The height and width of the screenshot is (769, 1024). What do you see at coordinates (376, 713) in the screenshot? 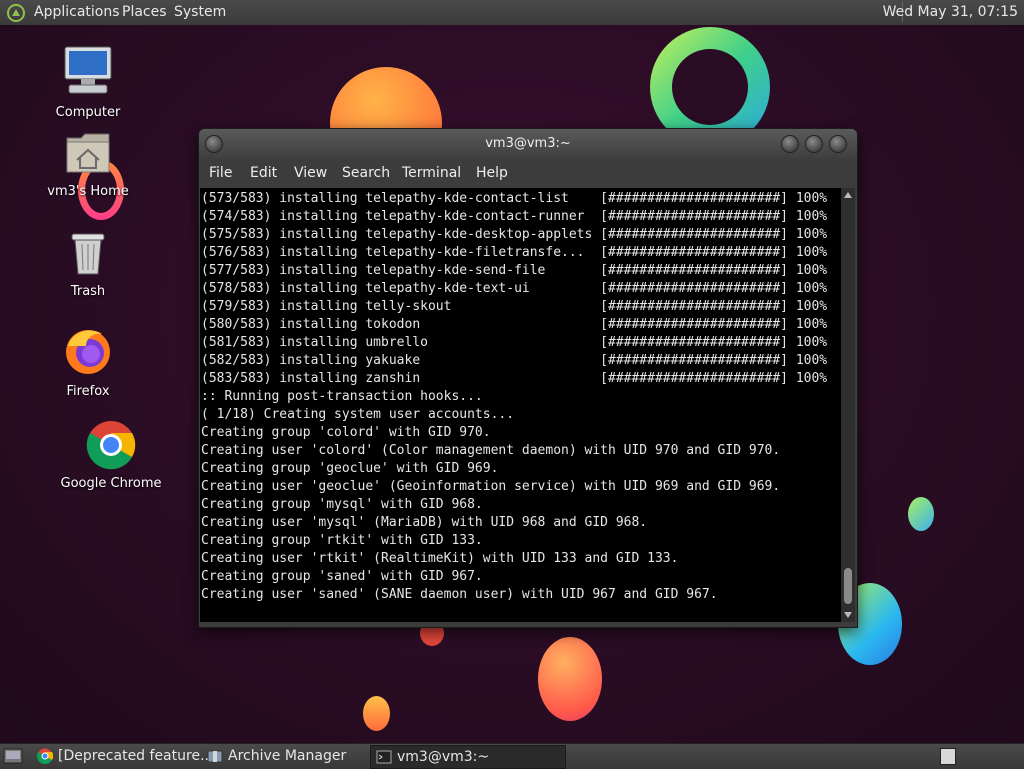
I see `wallpaper-small-orange-blob` at bounding box center [376, 713].